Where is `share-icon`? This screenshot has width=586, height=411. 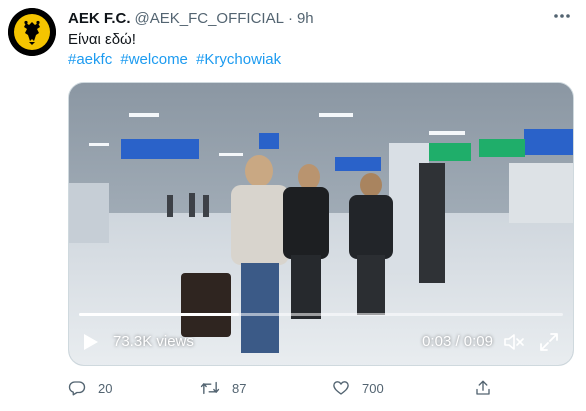
share-icon is located at coordinates (483, 387).